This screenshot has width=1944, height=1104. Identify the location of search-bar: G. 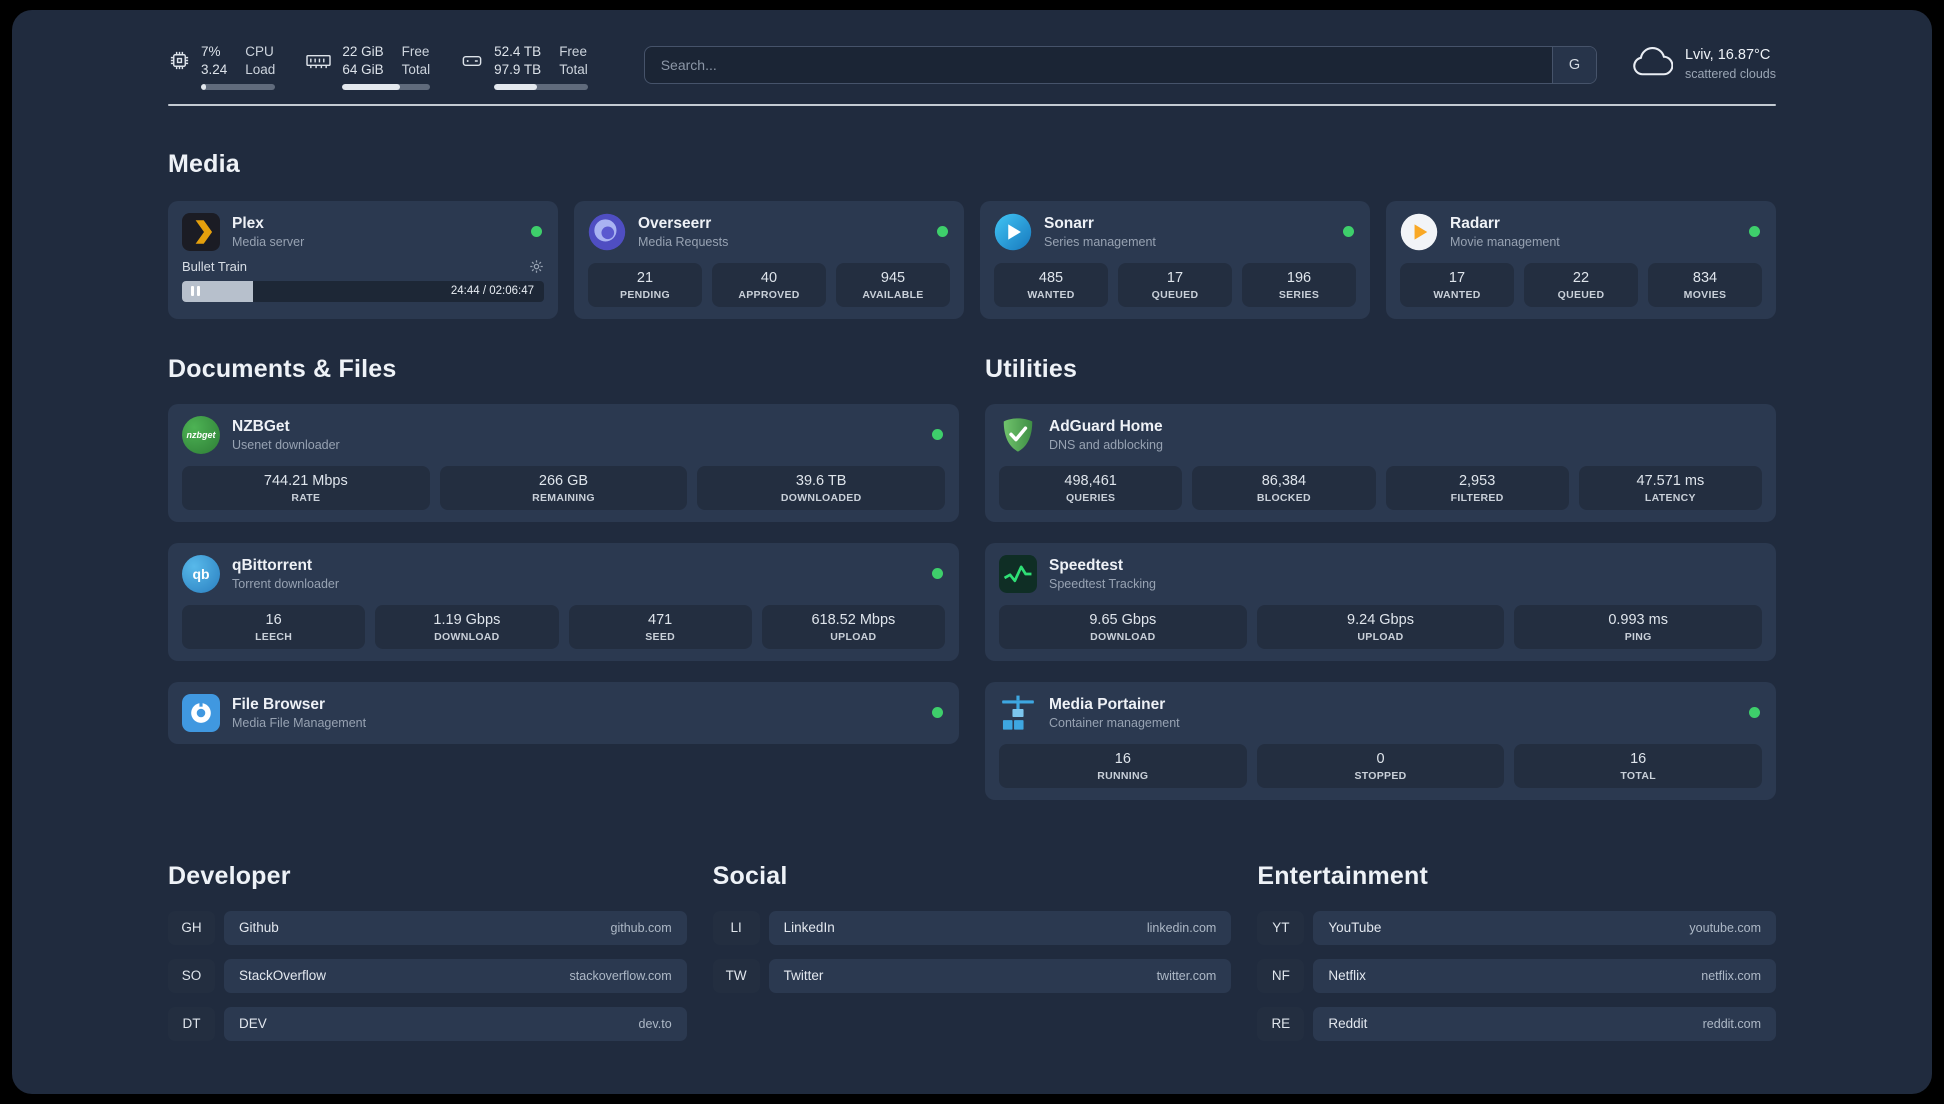
(1120, 65).